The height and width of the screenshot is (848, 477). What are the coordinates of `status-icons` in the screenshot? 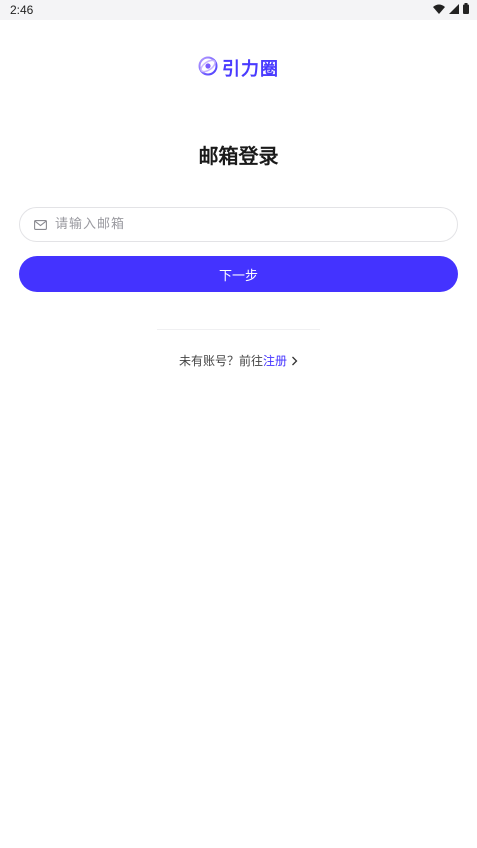 It's located at (451, 8).